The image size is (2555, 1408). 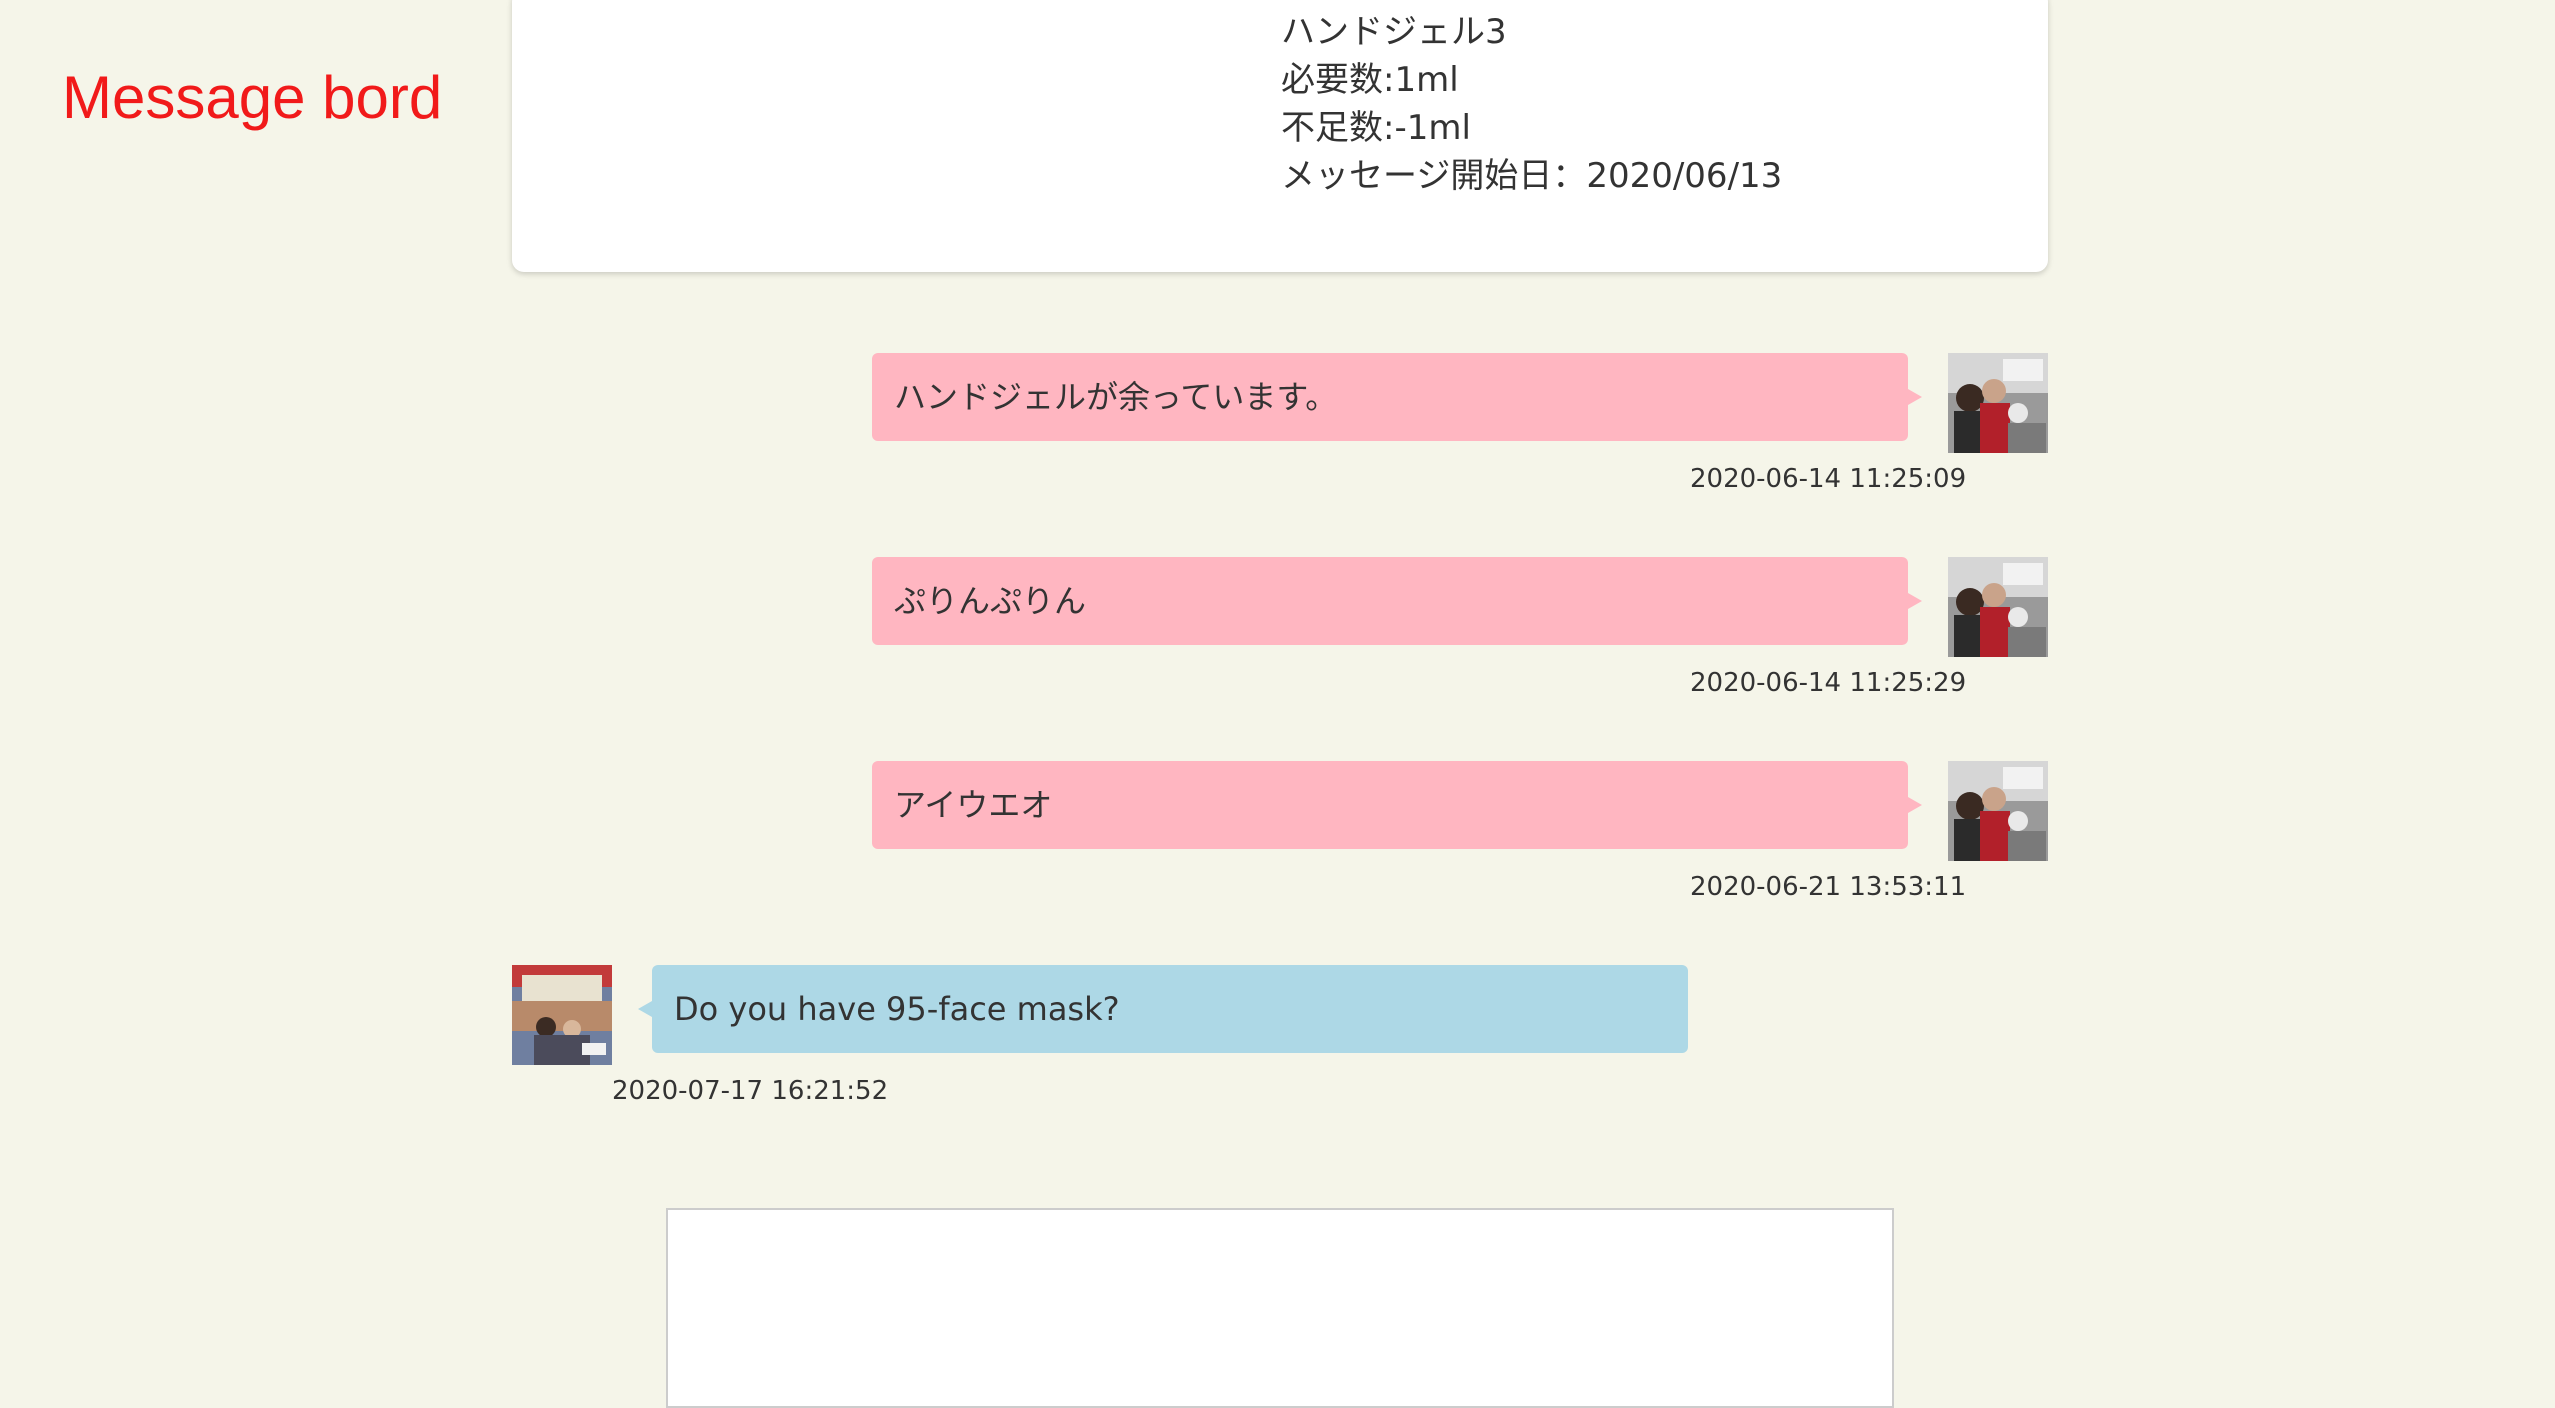 I want to click on message-bubble: ぷりんぷりん, so click(x=1397, y=601).